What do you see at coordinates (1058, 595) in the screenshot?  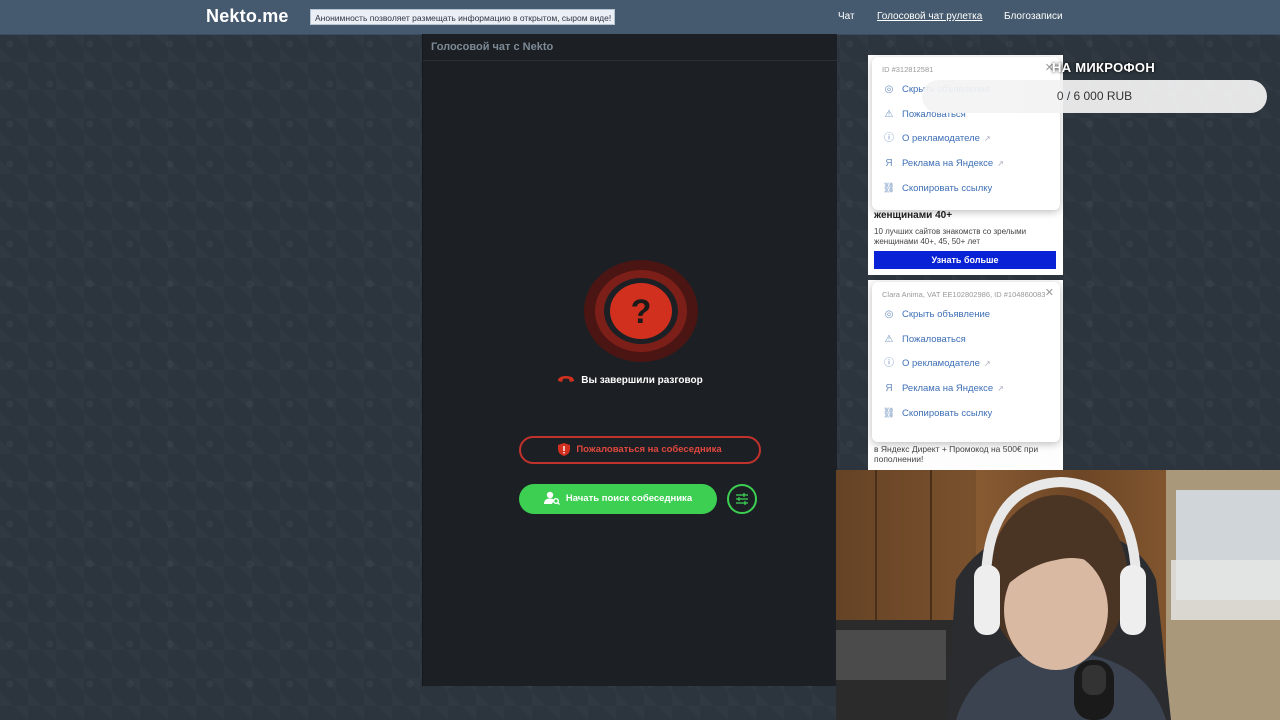 I see `webcam-video` at bounding box center [1058, 595].